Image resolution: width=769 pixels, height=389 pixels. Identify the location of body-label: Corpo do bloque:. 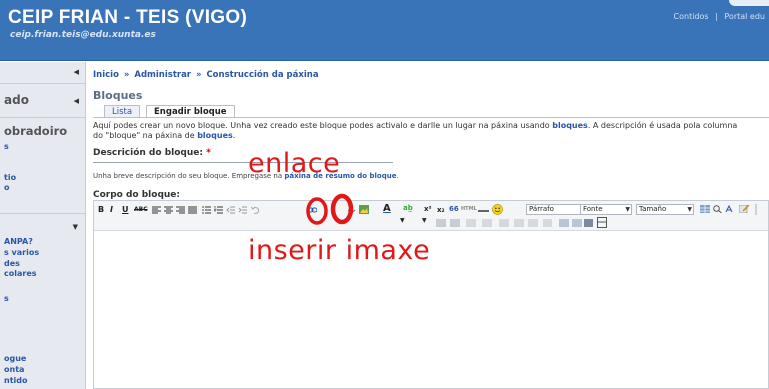
(137, 195).